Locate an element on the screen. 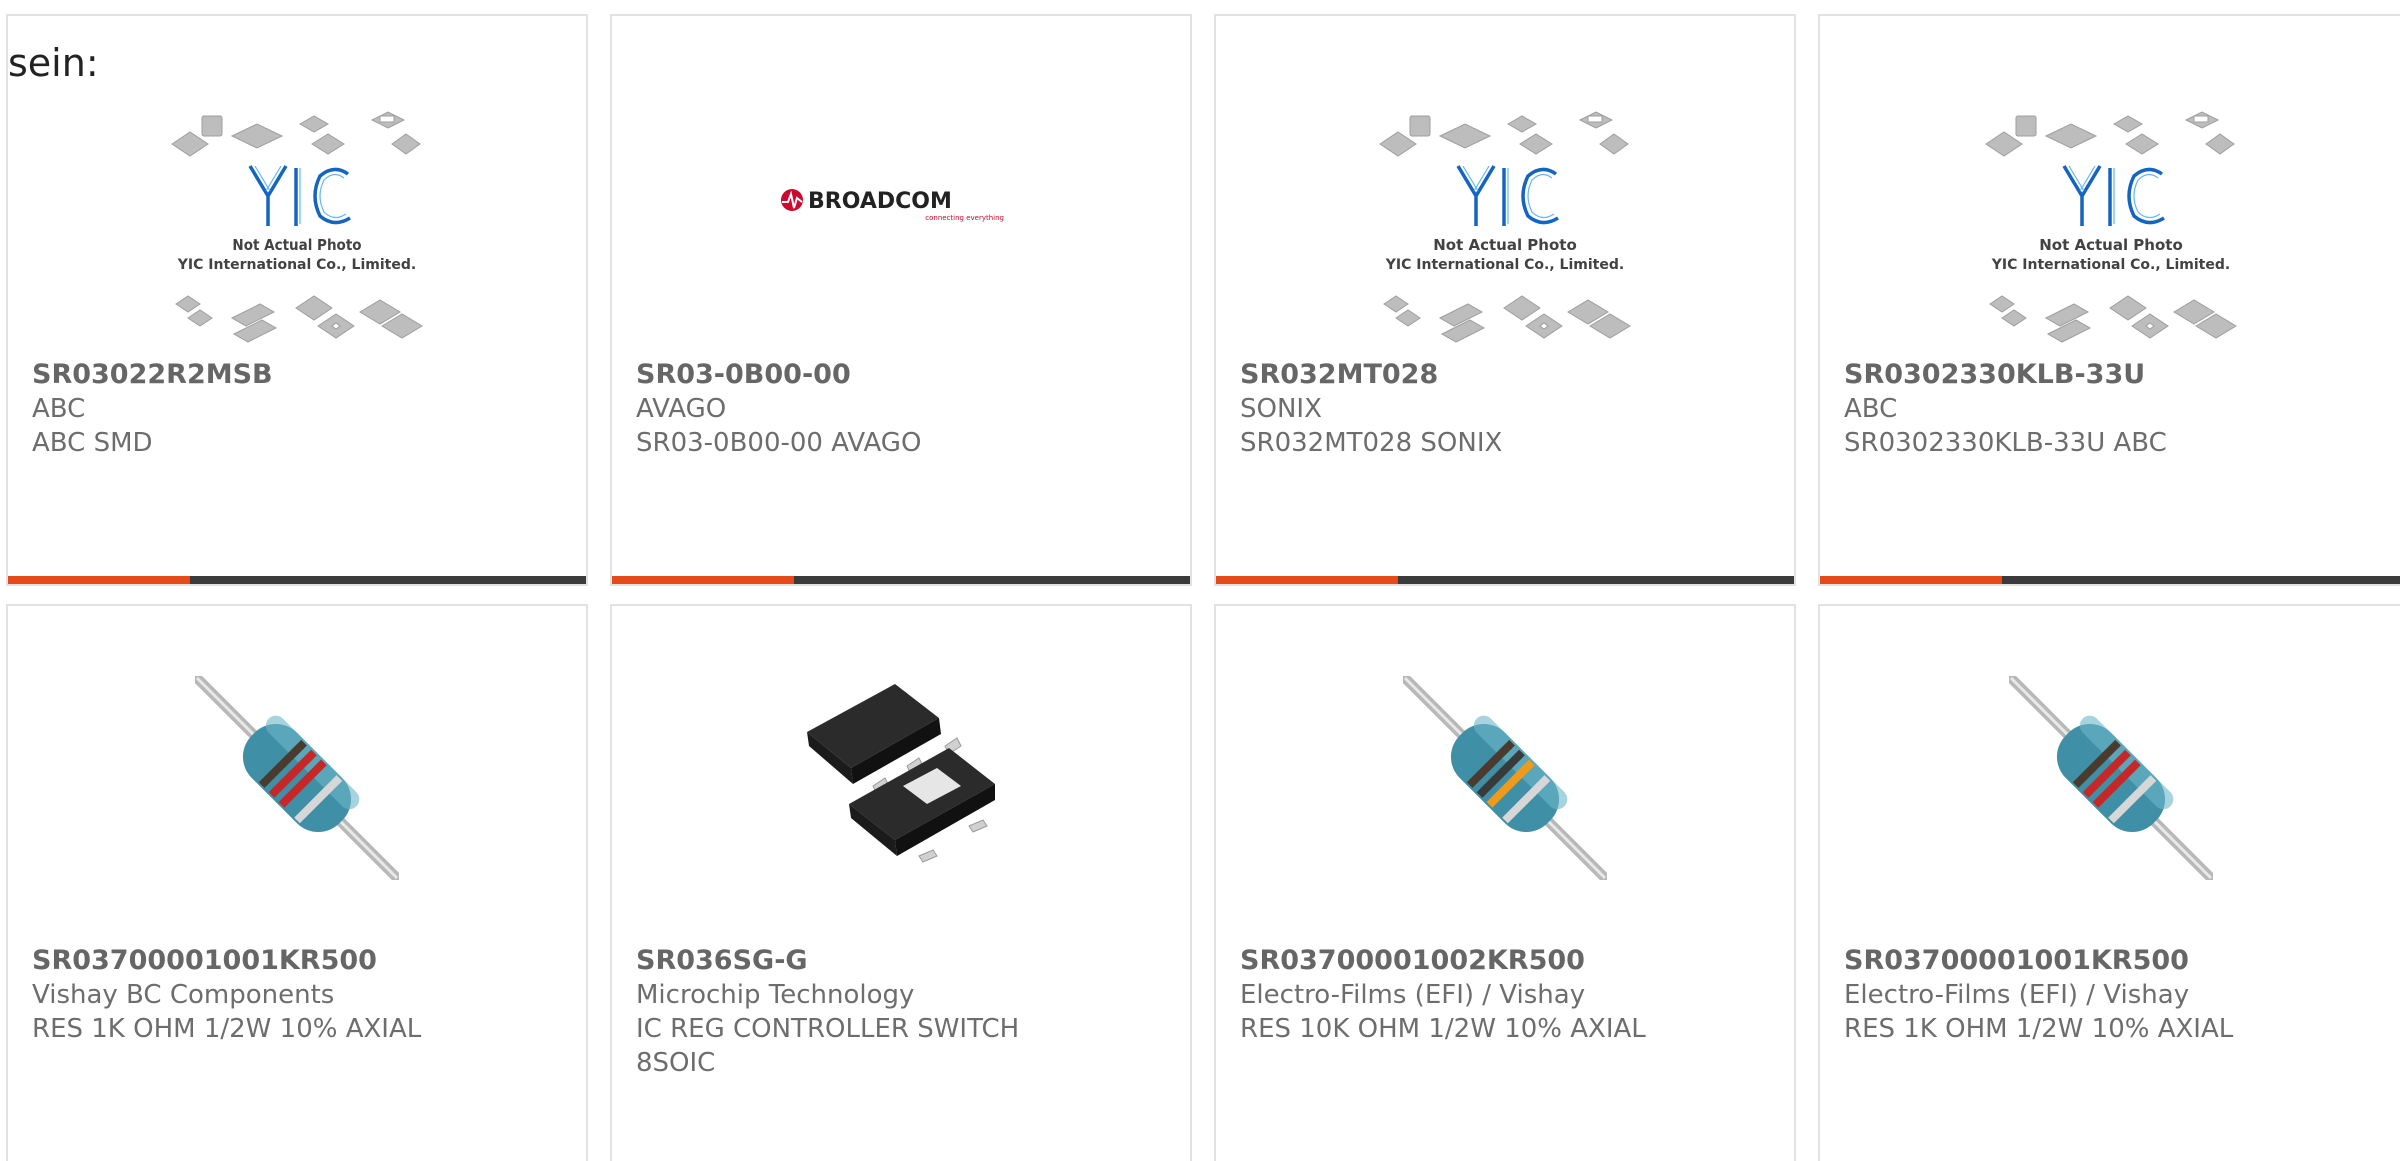 The image size is (2400, 1161). description: SR03-0B00-00 AVAGO is located at coordinates (779, 443).